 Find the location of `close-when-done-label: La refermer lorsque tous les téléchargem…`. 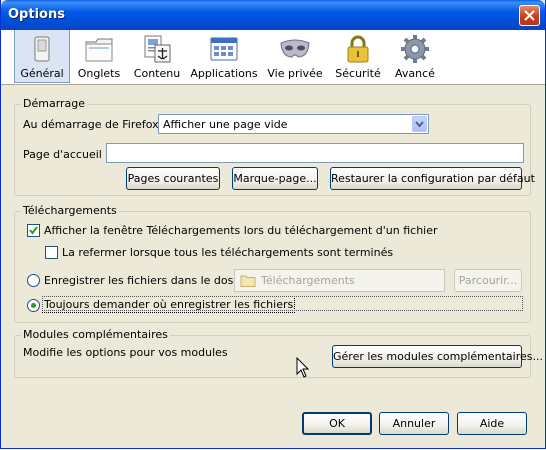

close-when-done-label: La refermer lorsque tous les téléchargem… is located at coordinates (227, 252).